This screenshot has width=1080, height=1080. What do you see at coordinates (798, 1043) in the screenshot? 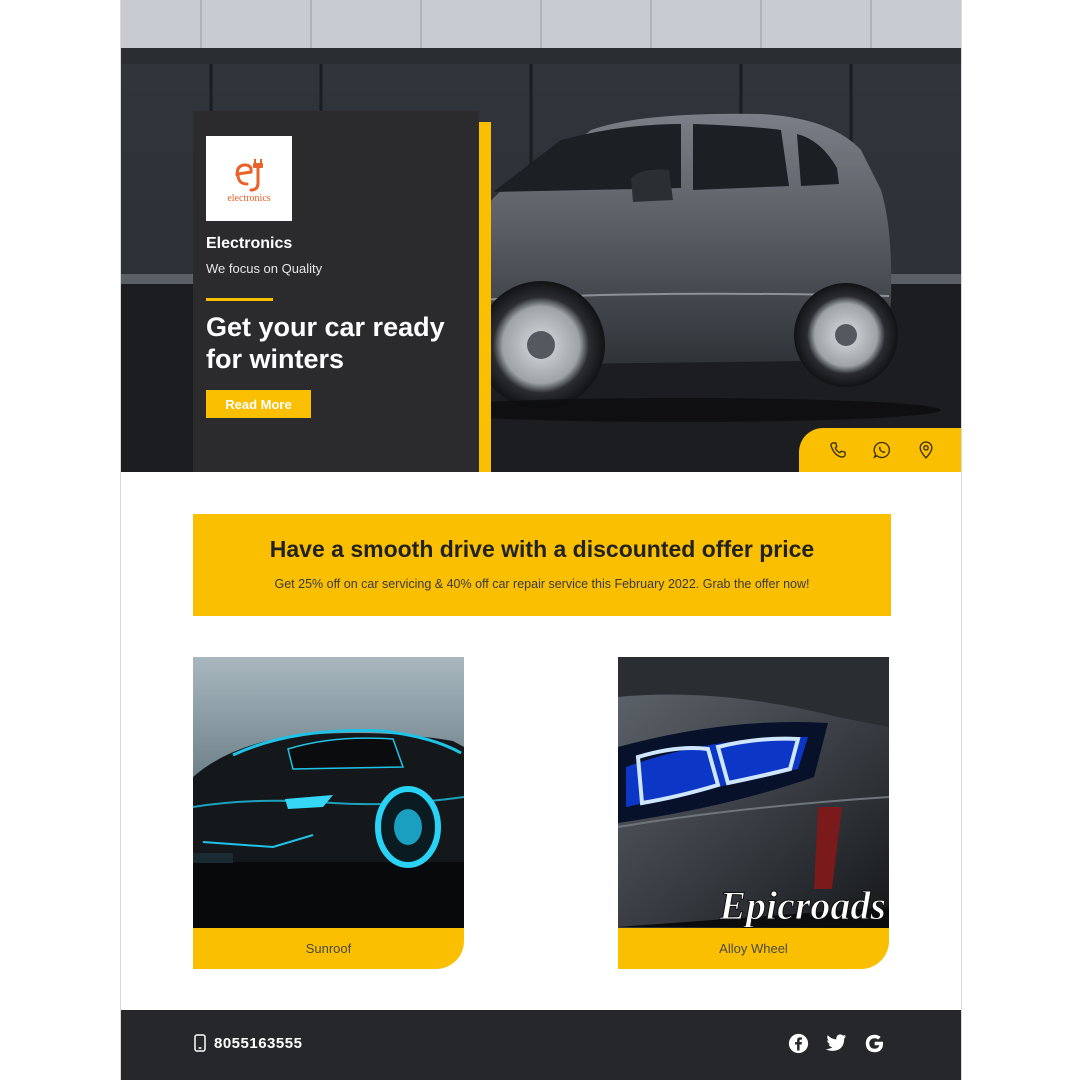
I see `facebook-icon` at bounding box center [798, 1043].